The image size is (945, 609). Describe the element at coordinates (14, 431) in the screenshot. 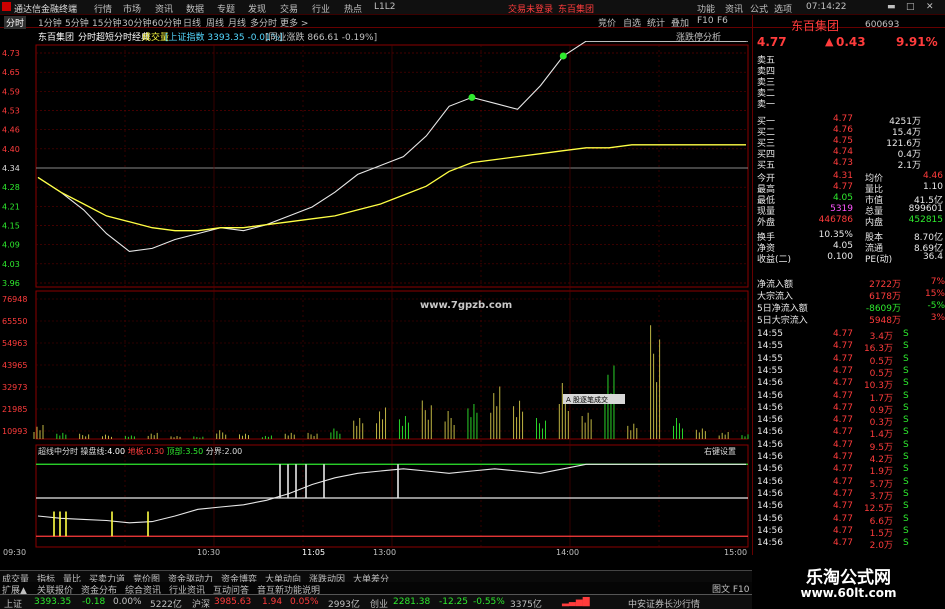

I see `volume-tick-label: 10993` at that location.